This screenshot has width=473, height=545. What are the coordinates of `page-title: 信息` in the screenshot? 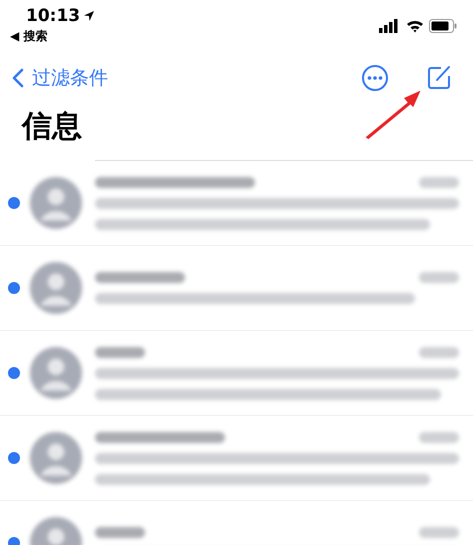 It's located at (52, 127).